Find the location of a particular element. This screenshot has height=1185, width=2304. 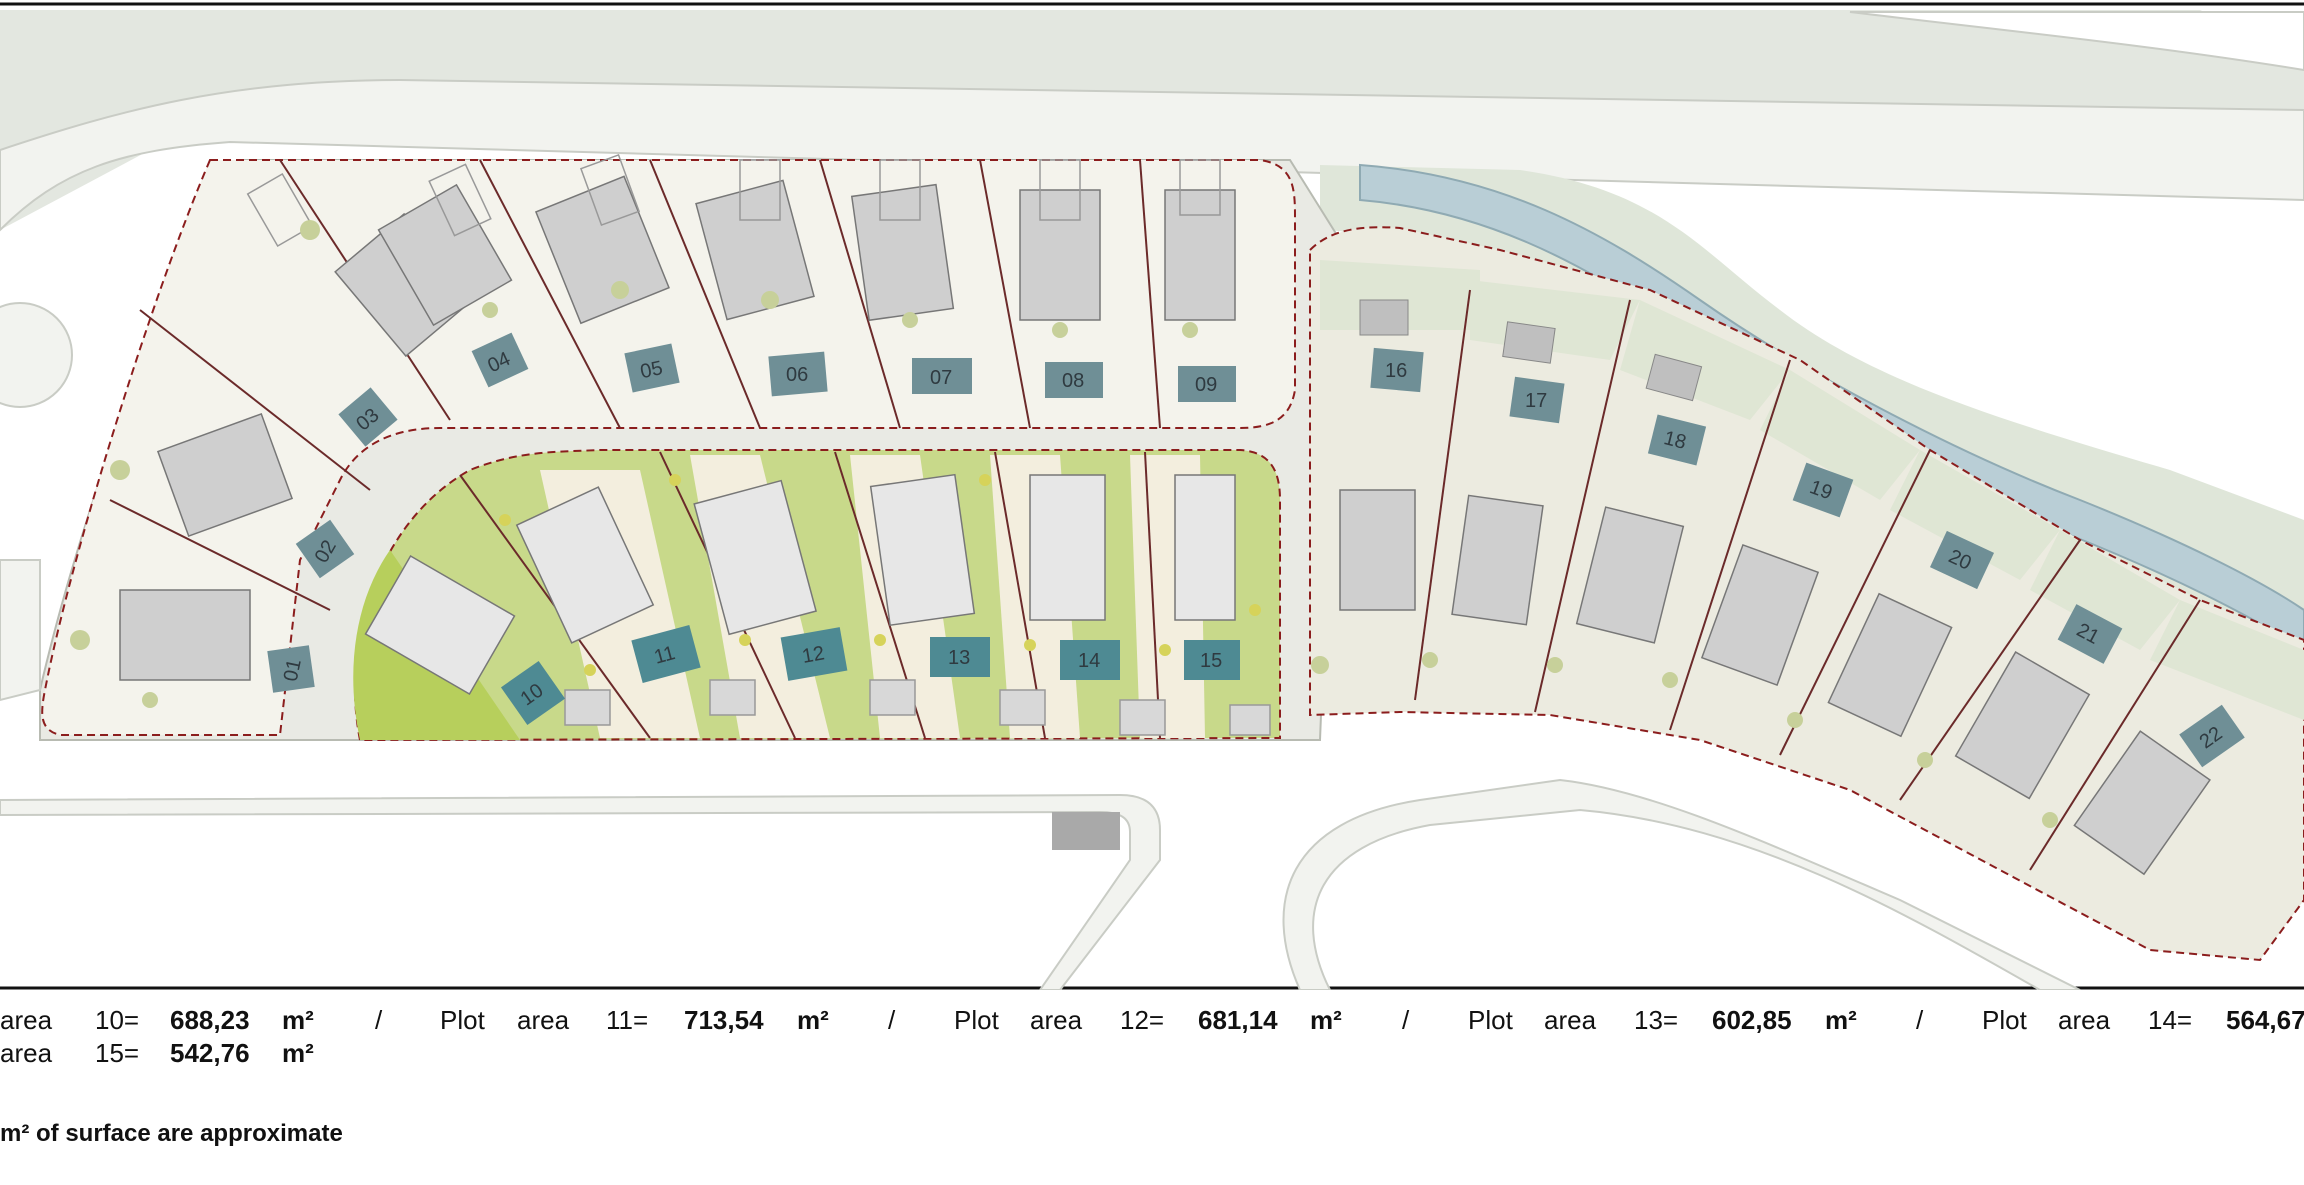

plot-label-09: 09 is located at coordinates (1207, 384).